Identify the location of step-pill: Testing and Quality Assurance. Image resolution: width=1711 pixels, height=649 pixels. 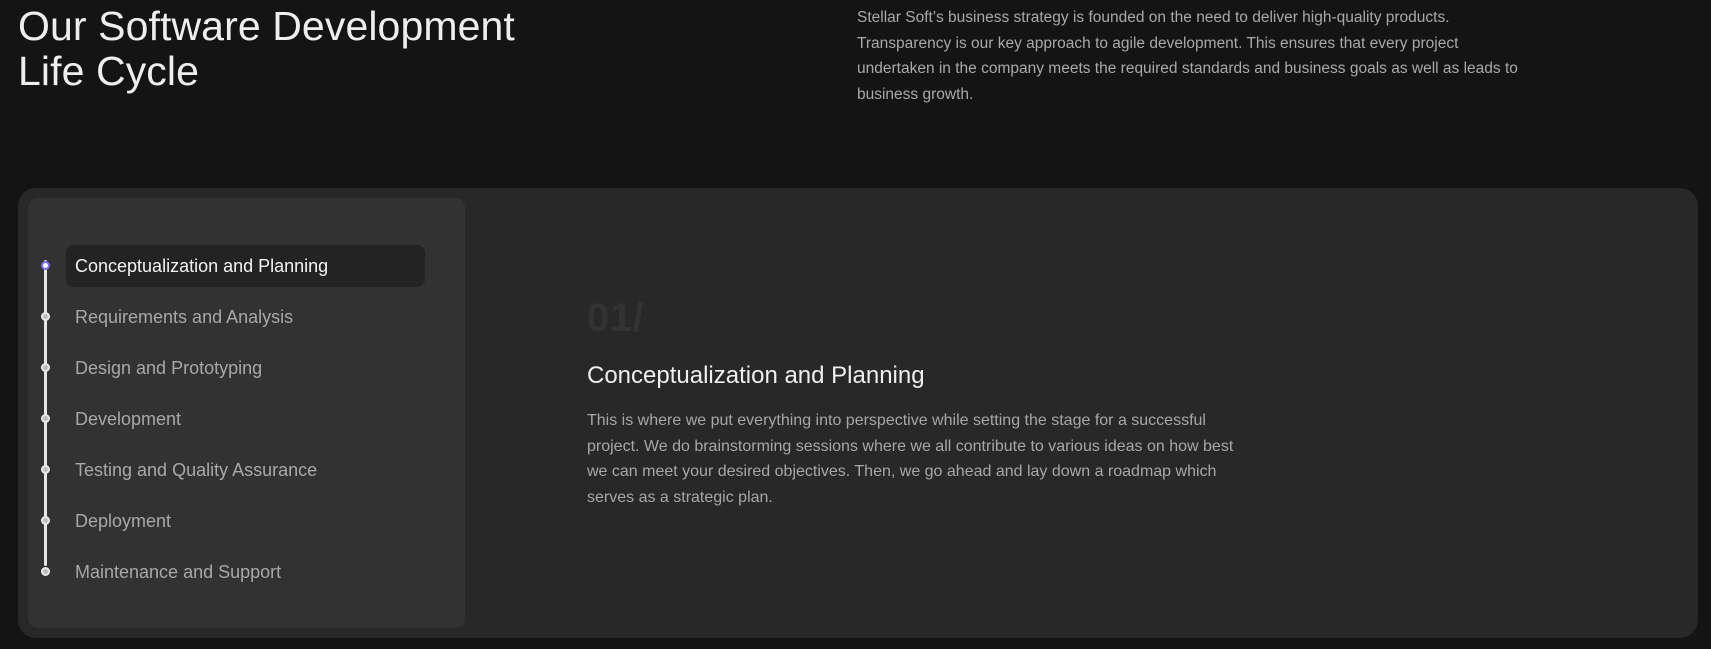
(245, 470).